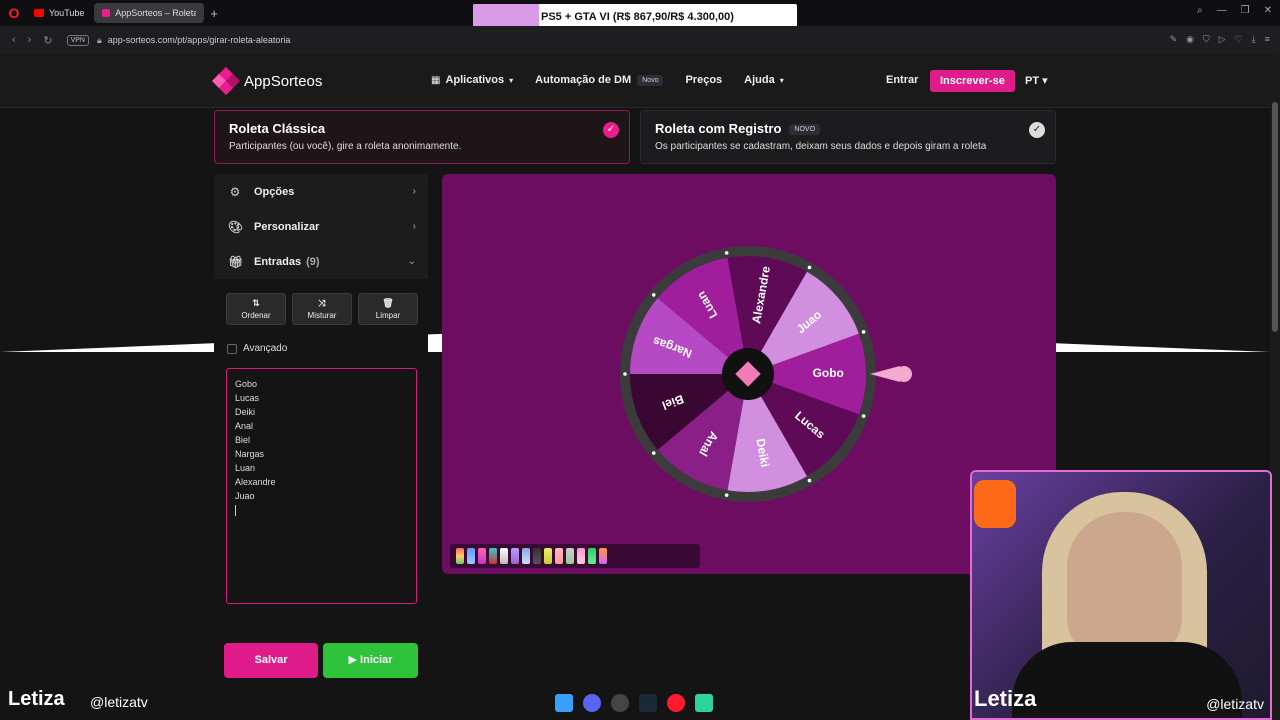  Describe the element at coordinates (972, 81) in the screenshot. I see `signup-button: Inscrever-se` at that location.